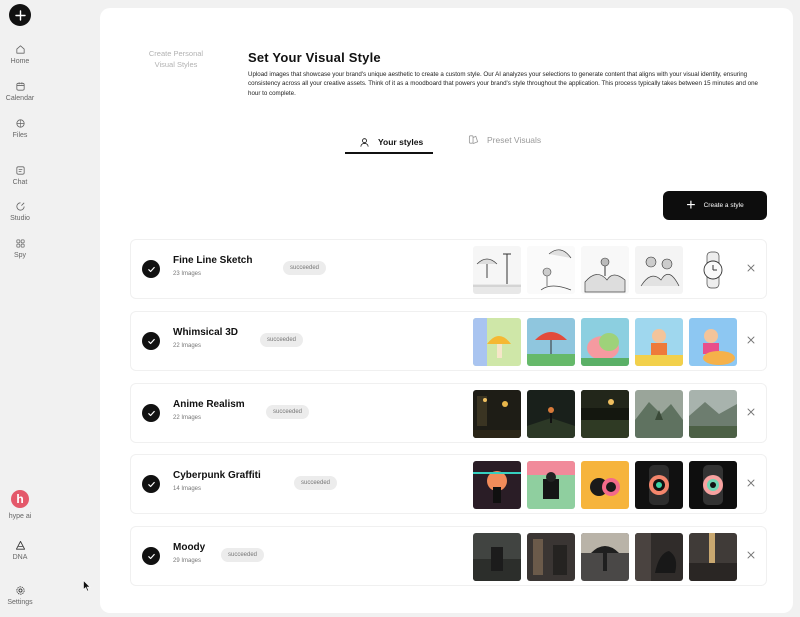 The width and height of the screenshot is (800, 617). I want to click on breadcrumb-line: Visual Styles, so click(176, 64).